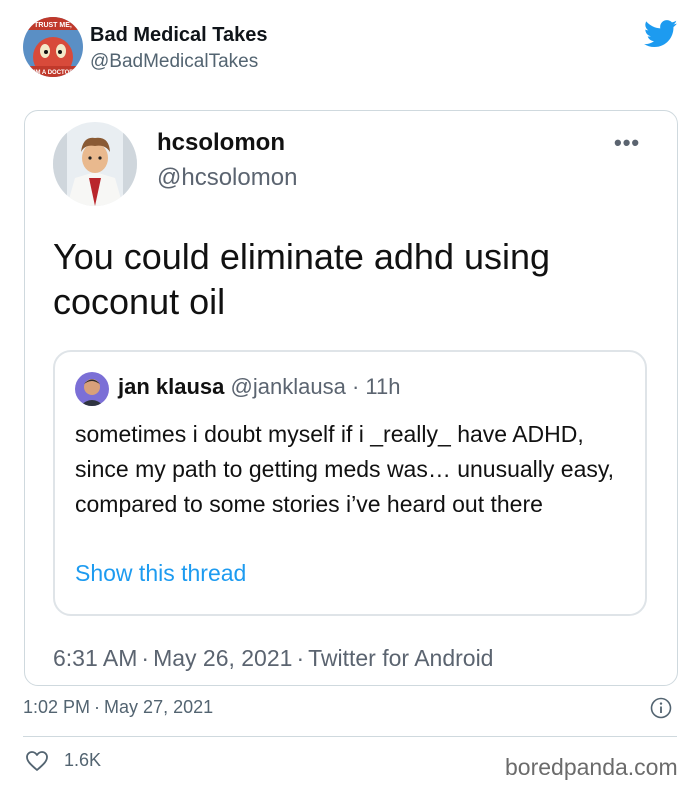  I want to click on inner-date: May 26, 2021, so click(223, 658).